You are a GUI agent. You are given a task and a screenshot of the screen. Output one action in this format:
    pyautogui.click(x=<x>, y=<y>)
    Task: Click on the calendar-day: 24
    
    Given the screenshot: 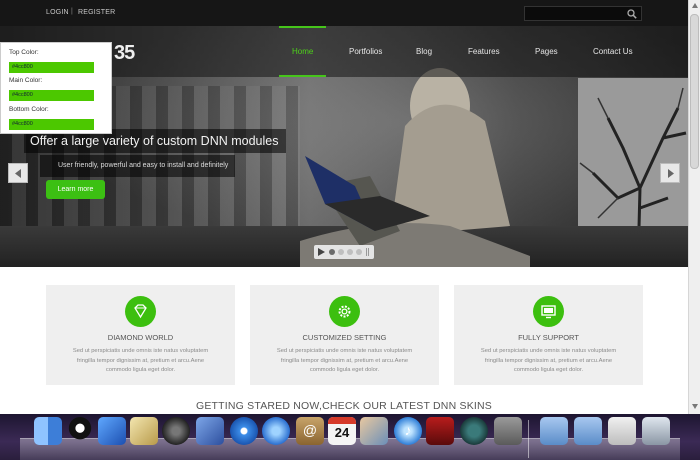 What is the action you would take?
    pyautogui.click(x=342, y=432)
    